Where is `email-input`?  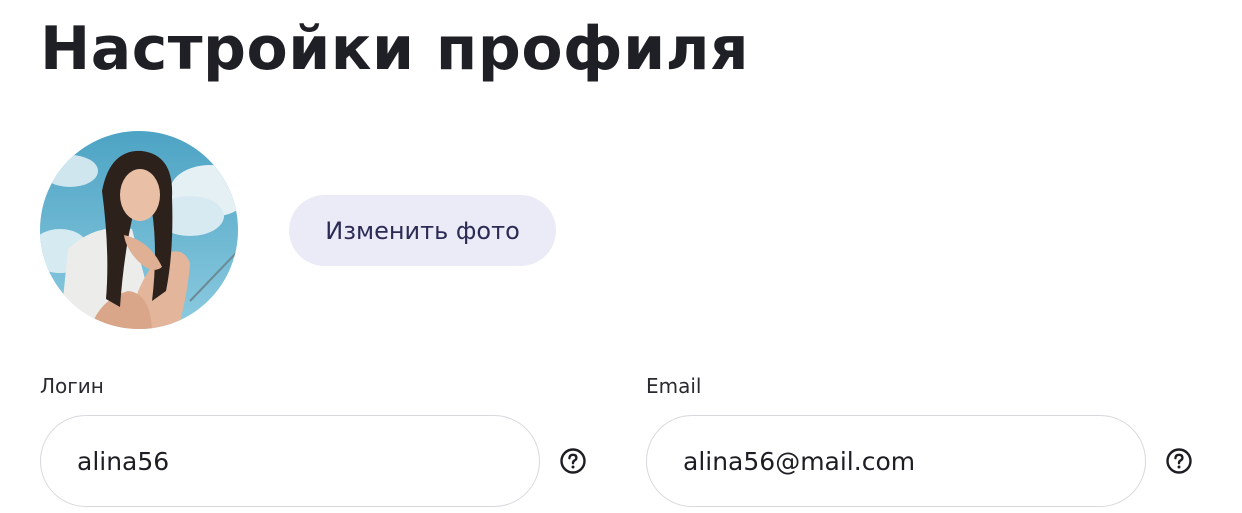 email-input is located at coordinates (896, 461).